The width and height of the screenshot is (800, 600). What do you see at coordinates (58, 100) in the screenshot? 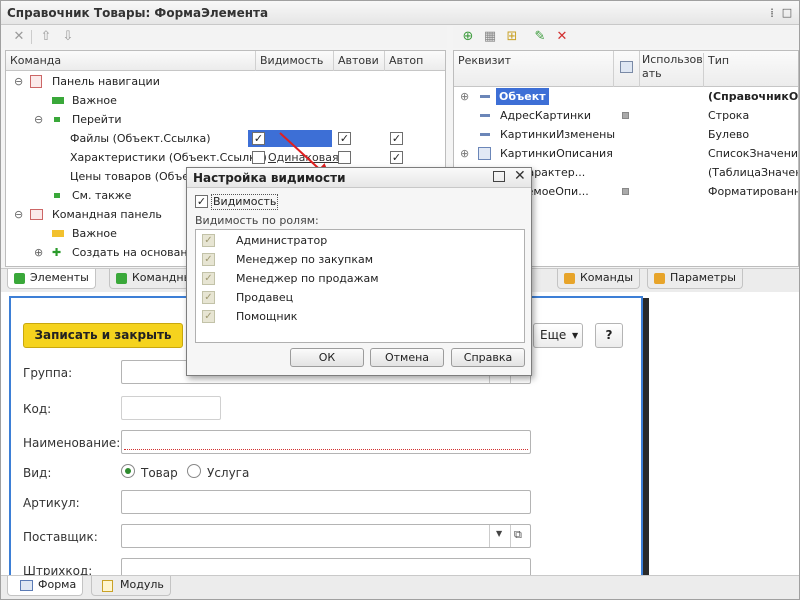
I see `green-bar-icon` at bounding box center [58, 100].